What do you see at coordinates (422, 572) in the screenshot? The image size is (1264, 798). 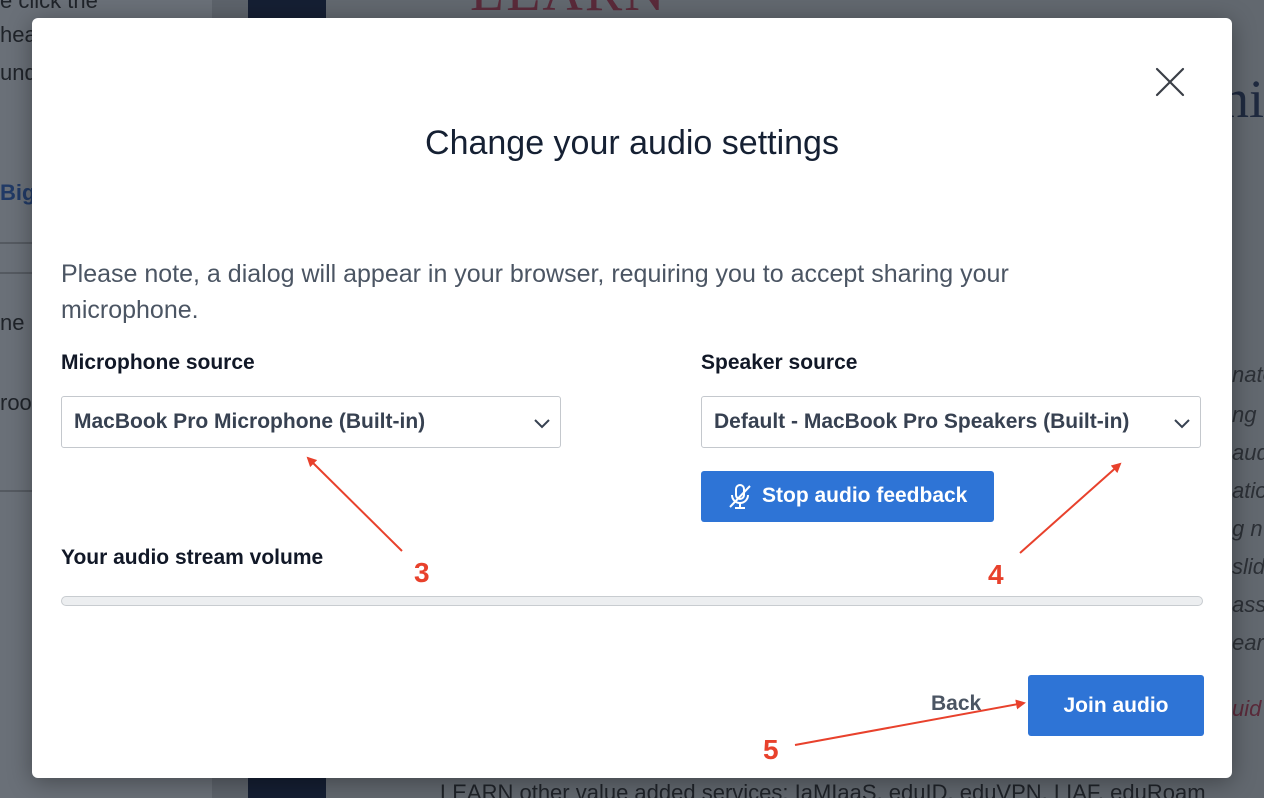 I see `annotation-number: 3` at bounding box center [422, 572].